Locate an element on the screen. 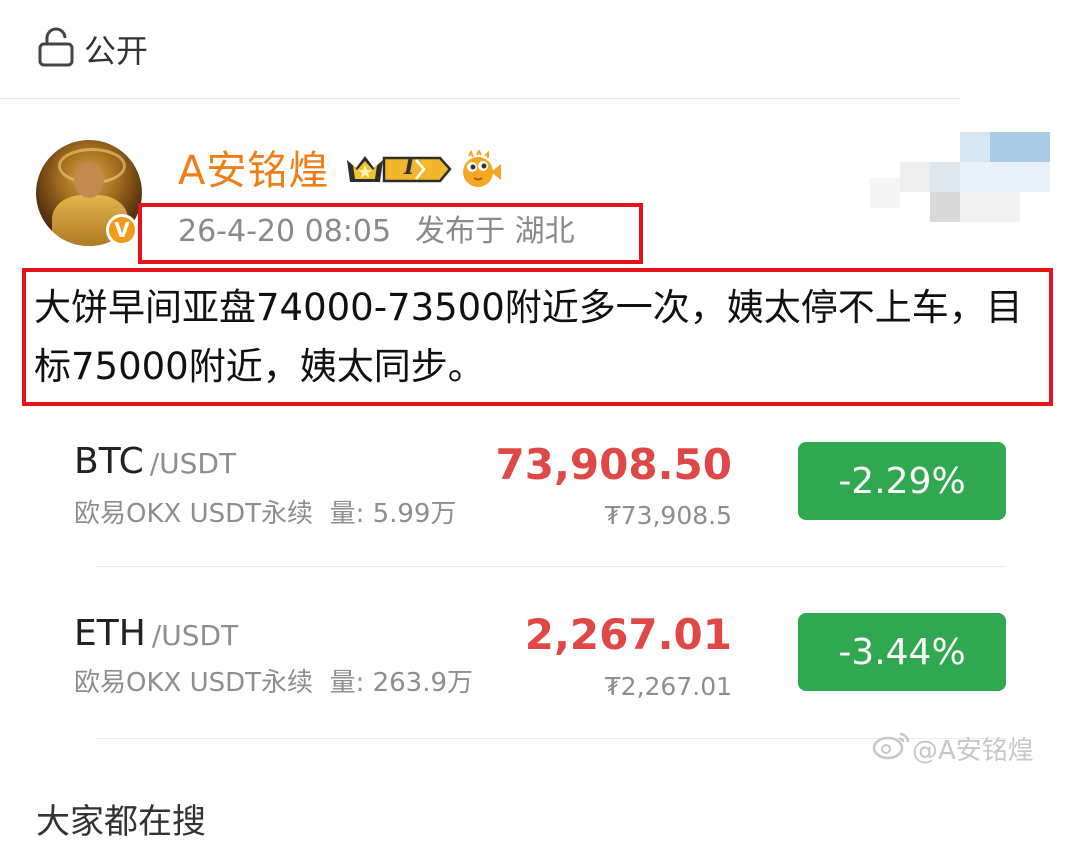 The height and width of the screenshot is (844, 1080). section-title: 大家都在搜 is located at coordinates (121, 822).